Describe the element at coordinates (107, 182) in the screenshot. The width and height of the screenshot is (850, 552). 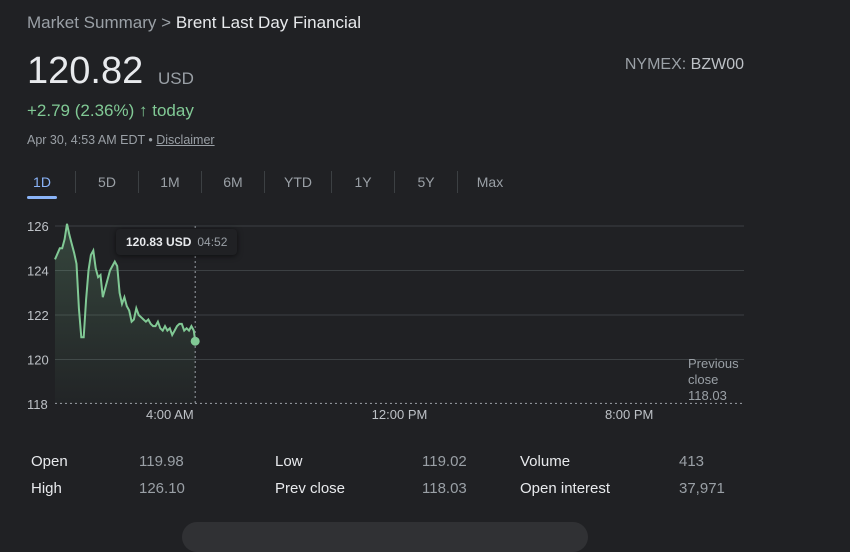
I see `tab-5d: 5D` at that location.